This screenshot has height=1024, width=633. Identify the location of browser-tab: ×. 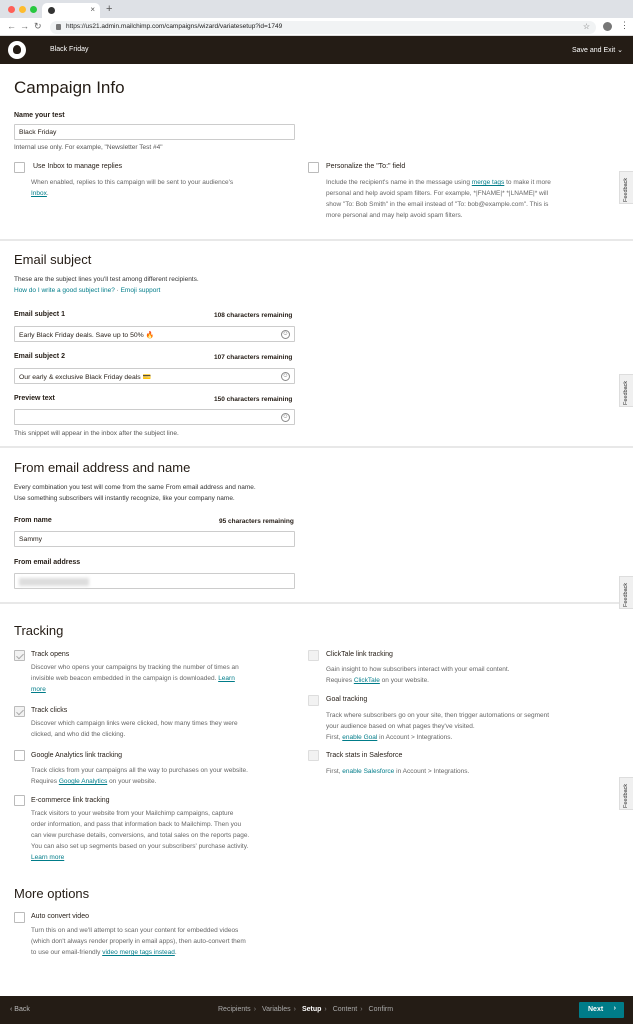
(71, 10).